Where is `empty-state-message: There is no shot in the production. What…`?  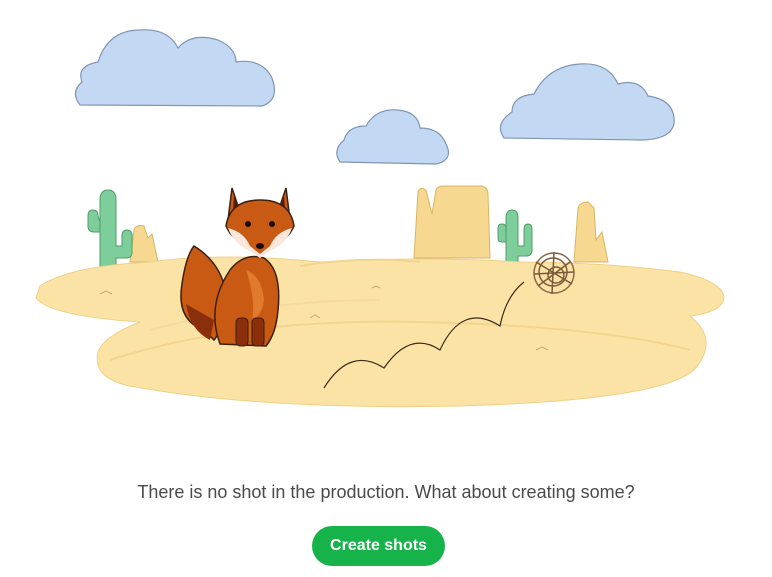 empty-state-message: There is no shot in the production. What… is located at coordinates (386, 492).